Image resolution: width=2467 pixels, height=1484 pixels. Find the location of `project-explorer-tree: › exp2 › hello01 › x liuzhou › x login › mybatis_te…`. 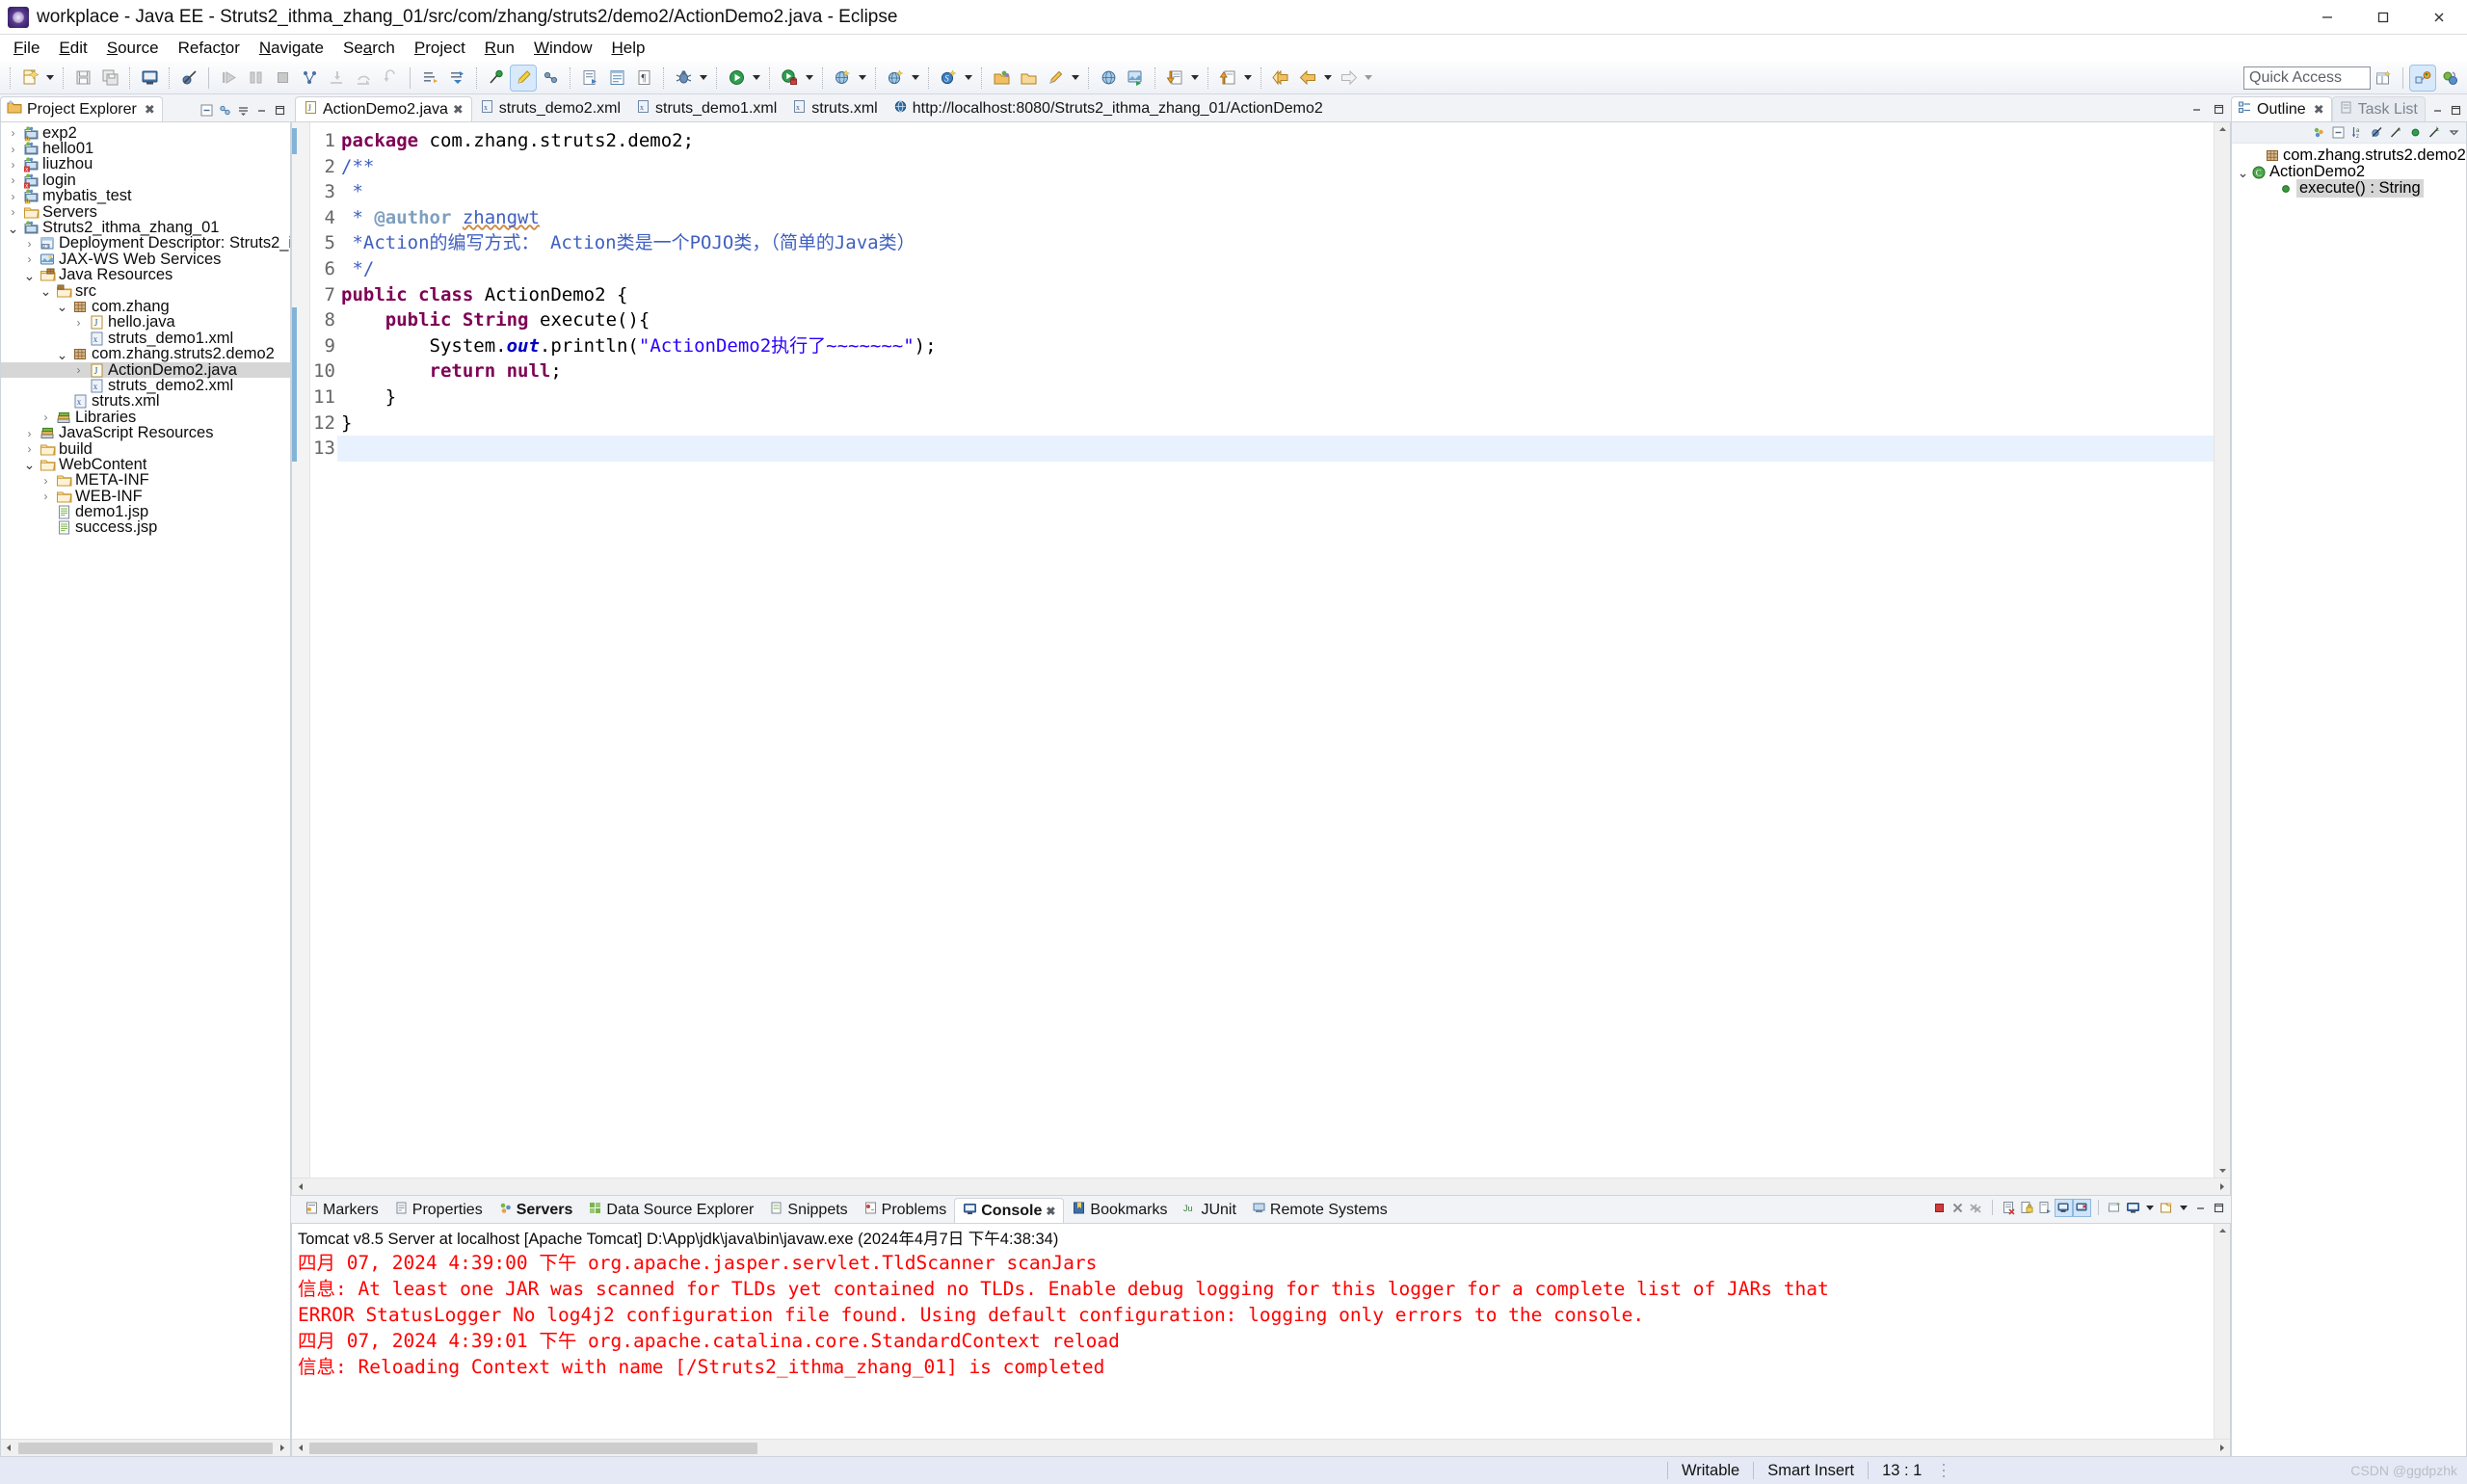

project-explorer-tree: › exp2 › hello01 › x liuzhou › x login › mybatis_te… is located at coordinates (145, 789).